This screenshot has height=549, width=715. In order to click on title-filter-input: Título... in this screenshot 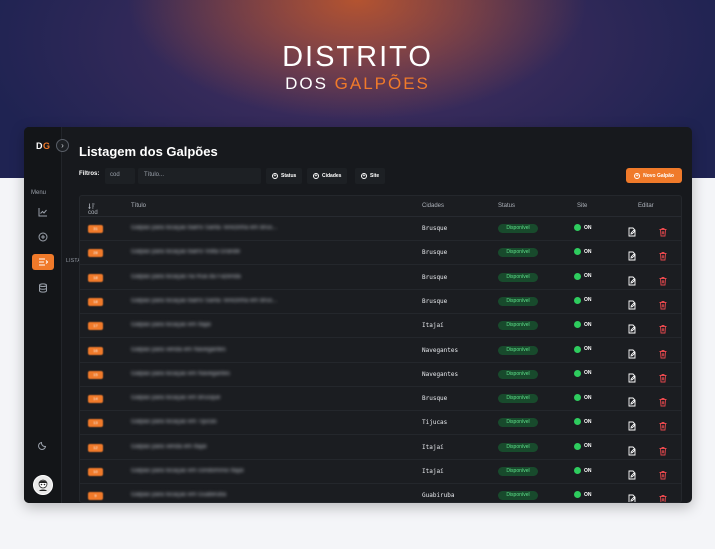, I will do `click(199, 176)`.